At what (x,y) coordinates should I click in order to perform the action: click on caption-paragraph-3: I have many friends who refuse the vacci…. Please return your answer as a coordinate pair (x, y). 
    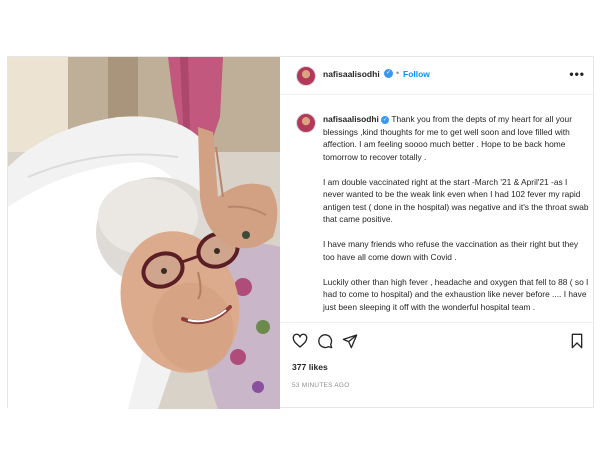
    Looking at the image, I should click on (451, 250).